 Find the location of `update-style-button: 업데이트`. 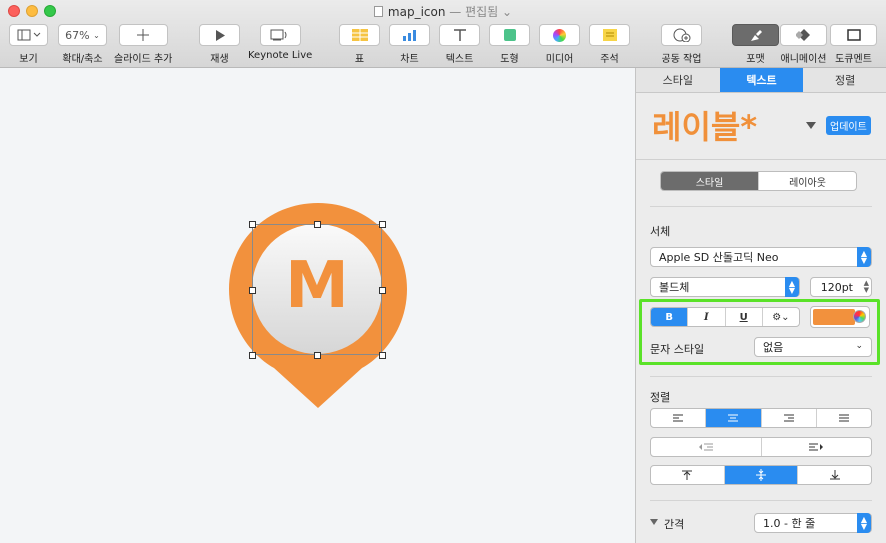

update-style-button: 업데이트 is located at coordinates (848, 125).